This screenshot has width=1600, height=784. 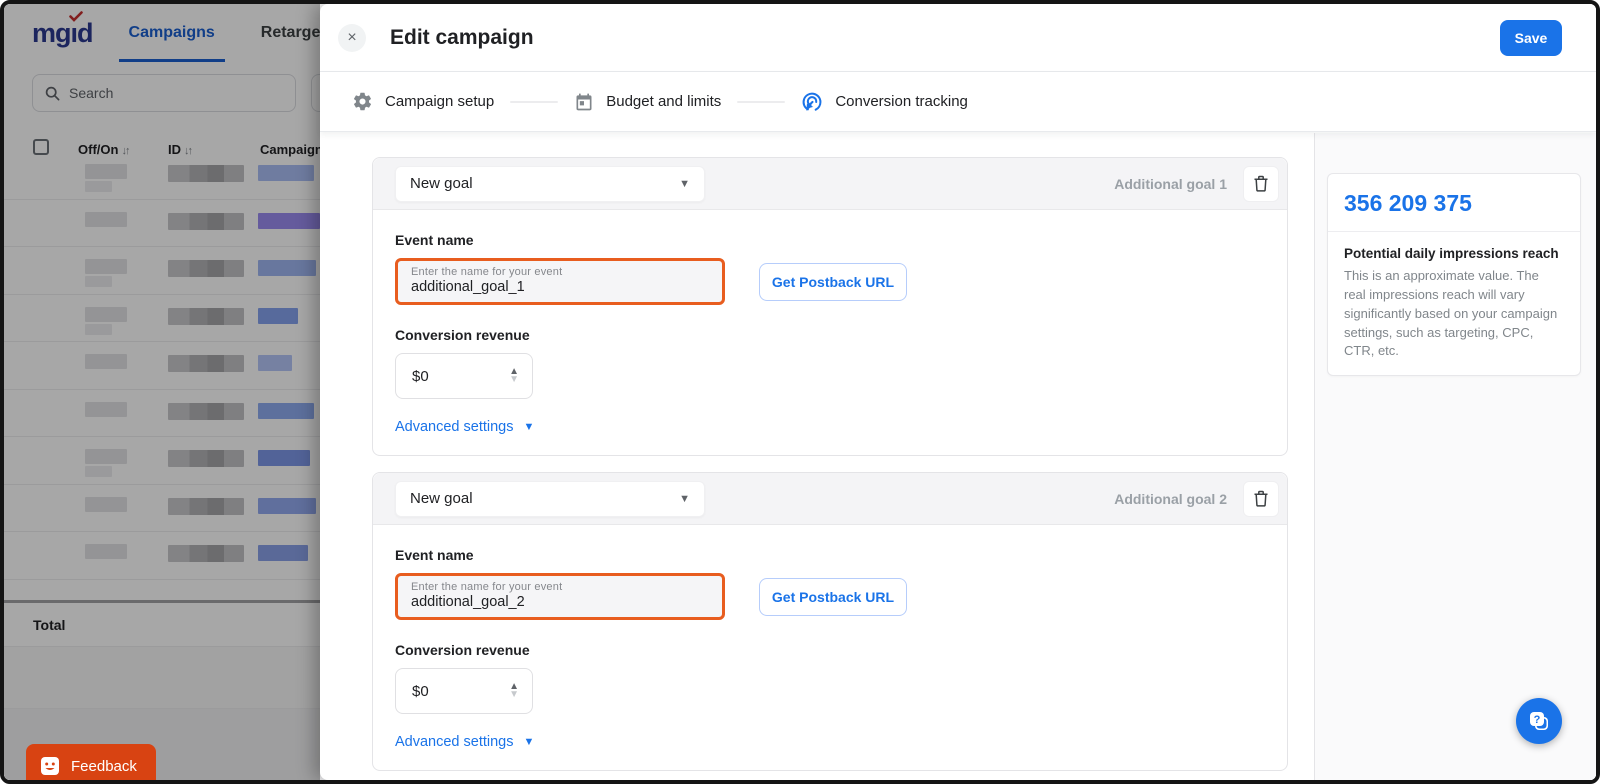 What do you see at coordinates (664, 101) in the screenshot?
I see `step-label: Budget and limits` at bounding box center [664, 101].